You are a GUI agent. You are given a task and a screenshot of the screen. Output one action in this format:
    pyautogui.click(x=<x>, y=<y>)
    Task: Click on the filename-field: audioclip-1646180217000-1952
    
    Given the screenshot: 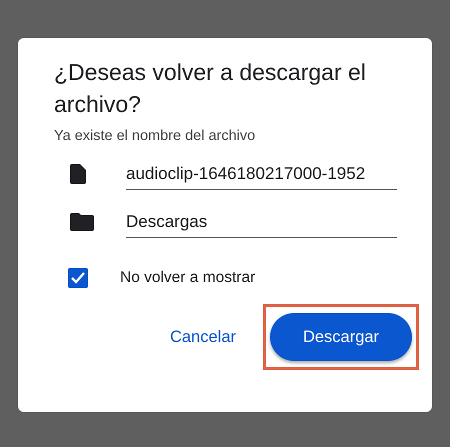 What is the action you would take?
    pyautogui.click(x=261, y=174)
    